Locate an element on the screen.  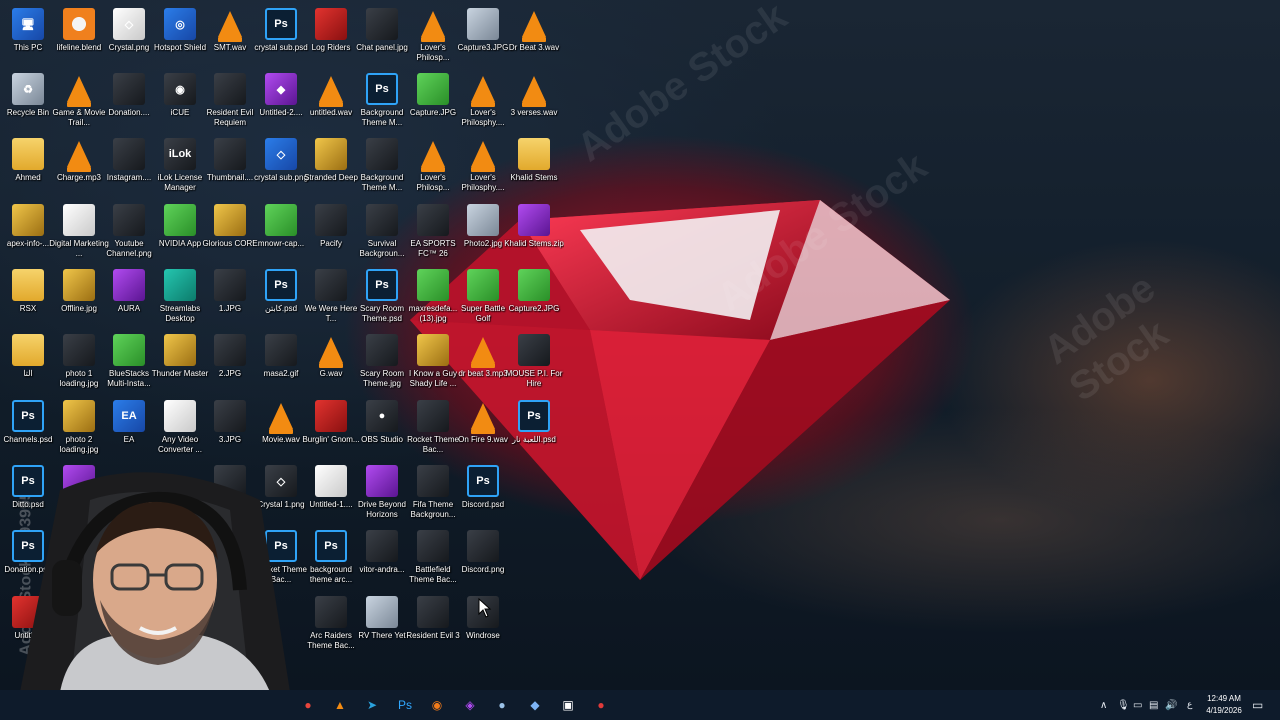
desktop-icon: ♻ Recycle Bin is located at coordinates (28, 101).